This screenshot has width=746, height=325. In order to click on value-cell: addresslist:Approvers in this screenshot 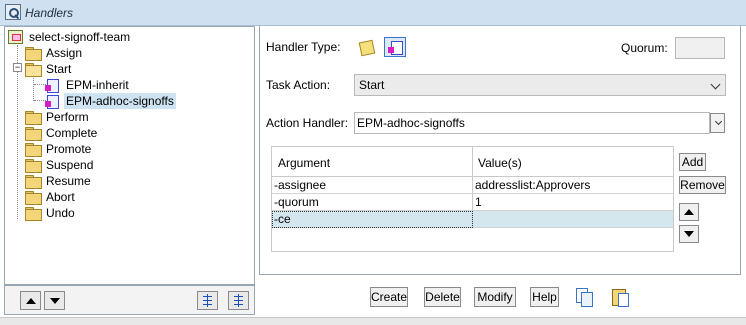, I will do `click(532, 185)`.